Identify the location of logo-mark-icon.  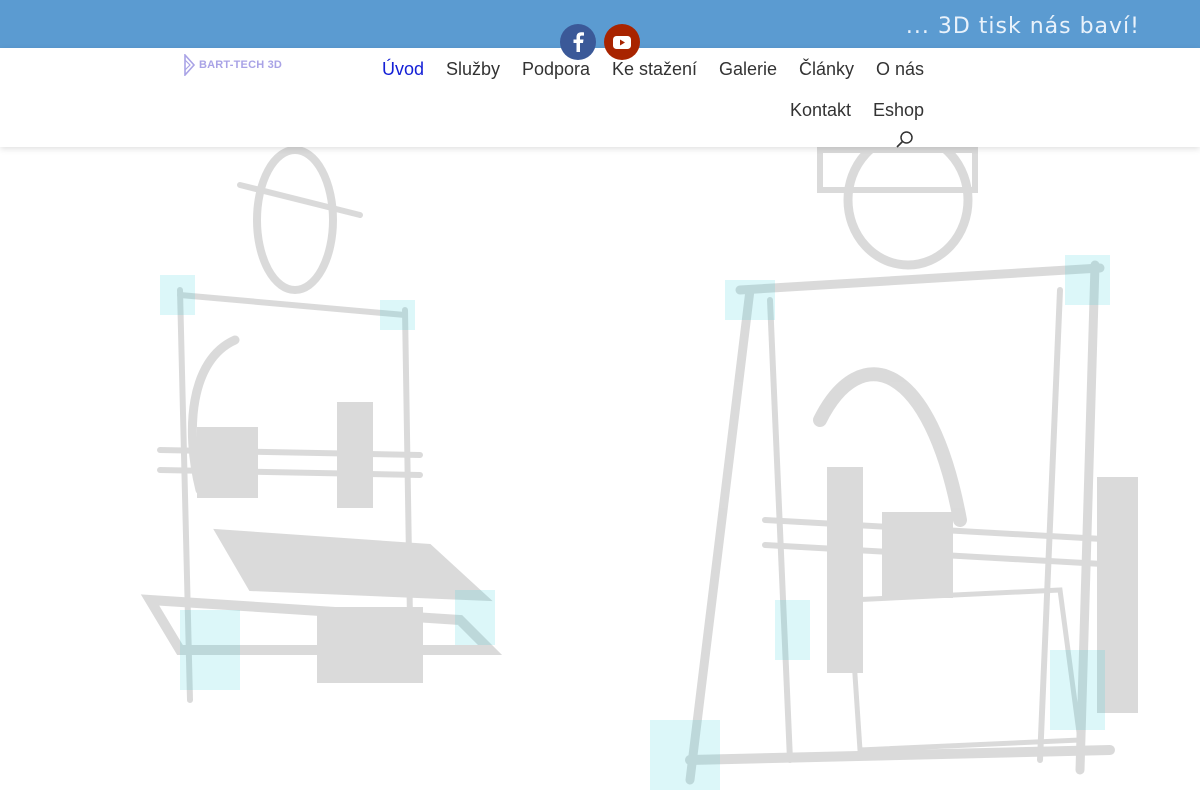
(190, 65).